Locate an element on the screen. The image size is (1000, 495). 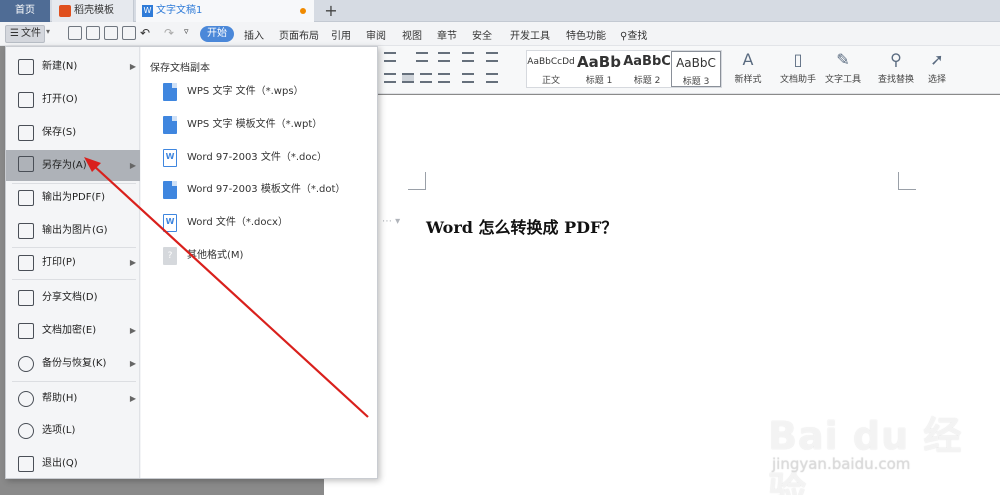
menu-review: 审阅 is located at coordinates (376, 34).